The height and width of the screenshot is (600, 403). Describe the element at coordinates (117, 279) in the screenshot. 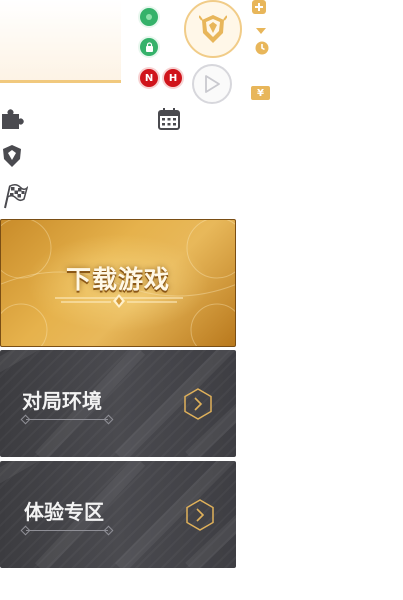

I see `download-game-title: 下载游戏` at that location.